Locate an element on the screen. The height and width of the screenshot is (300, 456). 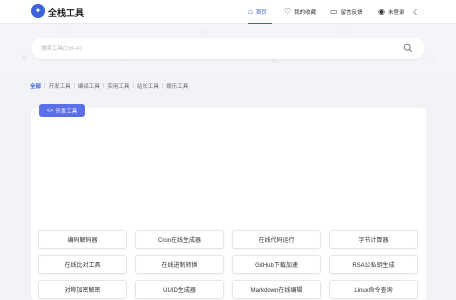
nav-home: ⌂ 首页 is located at coordinates (260, 12).